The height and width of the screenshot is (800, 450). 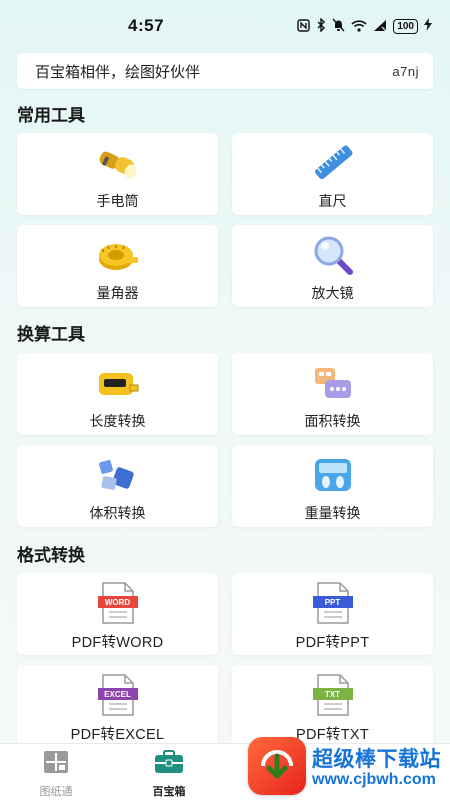 I want to click on tool-card-weight: 重量转换, so click(x=332, y=486).